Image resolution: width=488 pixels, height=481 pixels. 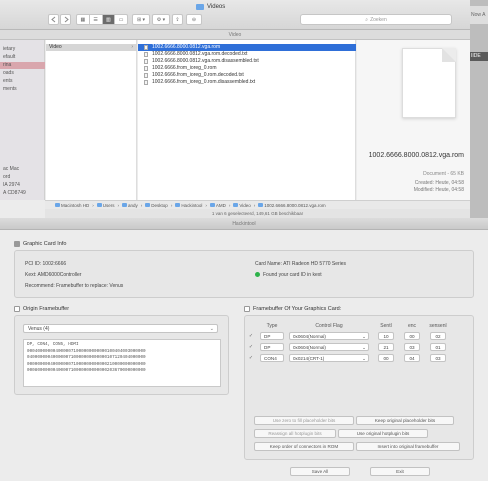 What do you see at coordinates (412, 346) in the screenshot?
I see `enc-field: 03` at bounding box center [412, 346].